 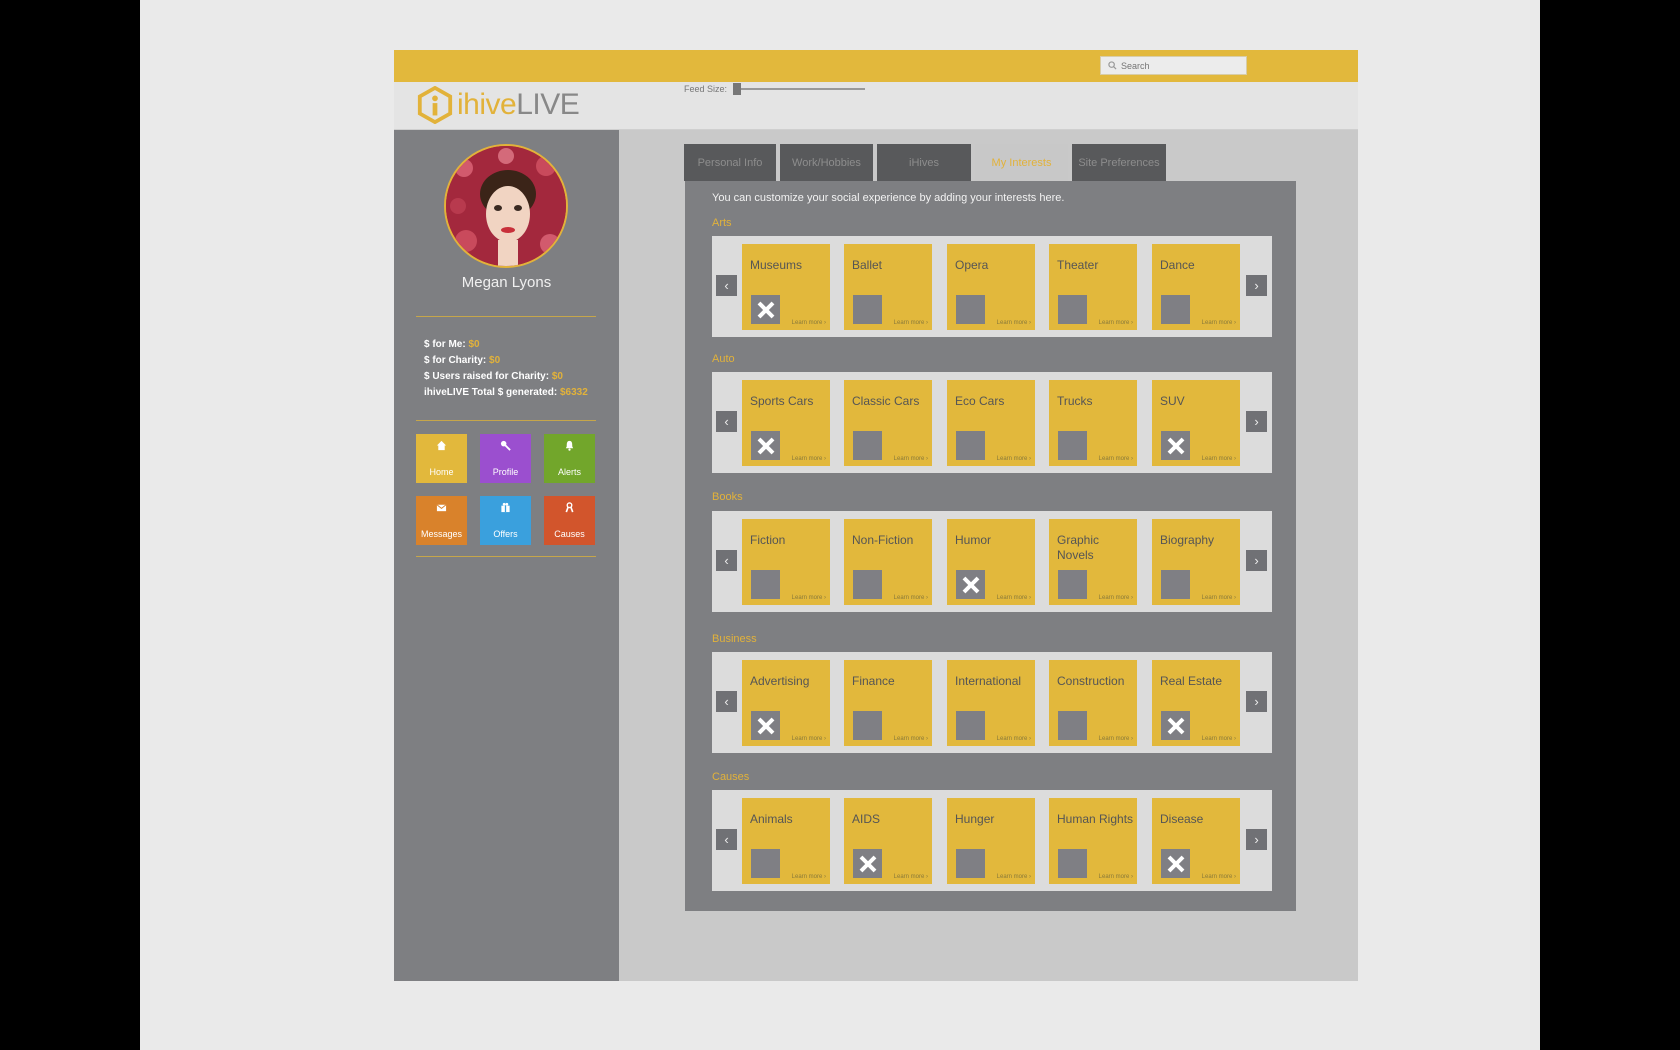 I want to click on interest-card: Museums Learn more ›, so click(x=786, y=287).